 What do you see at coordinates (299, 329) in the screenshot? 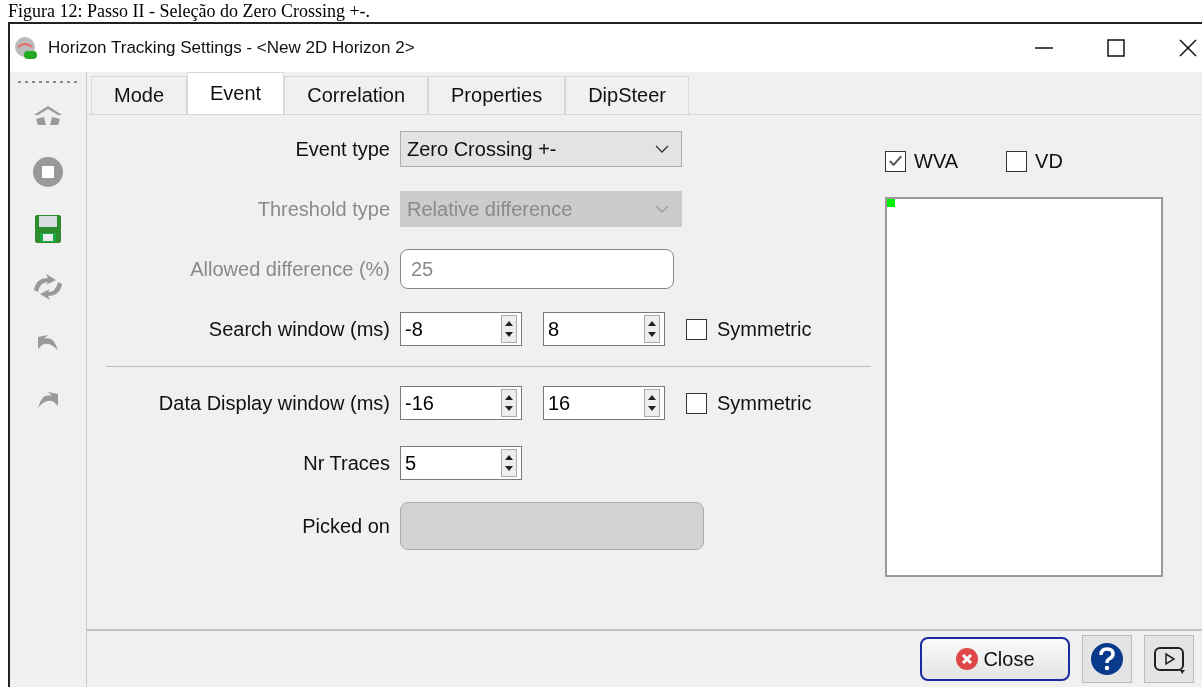
I see `field-label: Search window (ms)` at bounding box center [299, 329].